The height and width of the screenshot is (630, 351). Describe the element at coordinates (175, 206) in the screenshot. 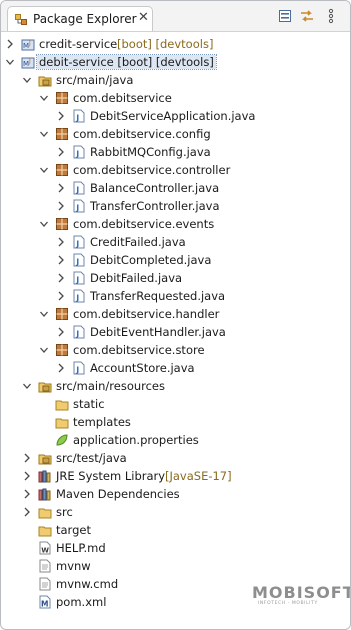

I see `tree-item: J TransferController.java` at that location.